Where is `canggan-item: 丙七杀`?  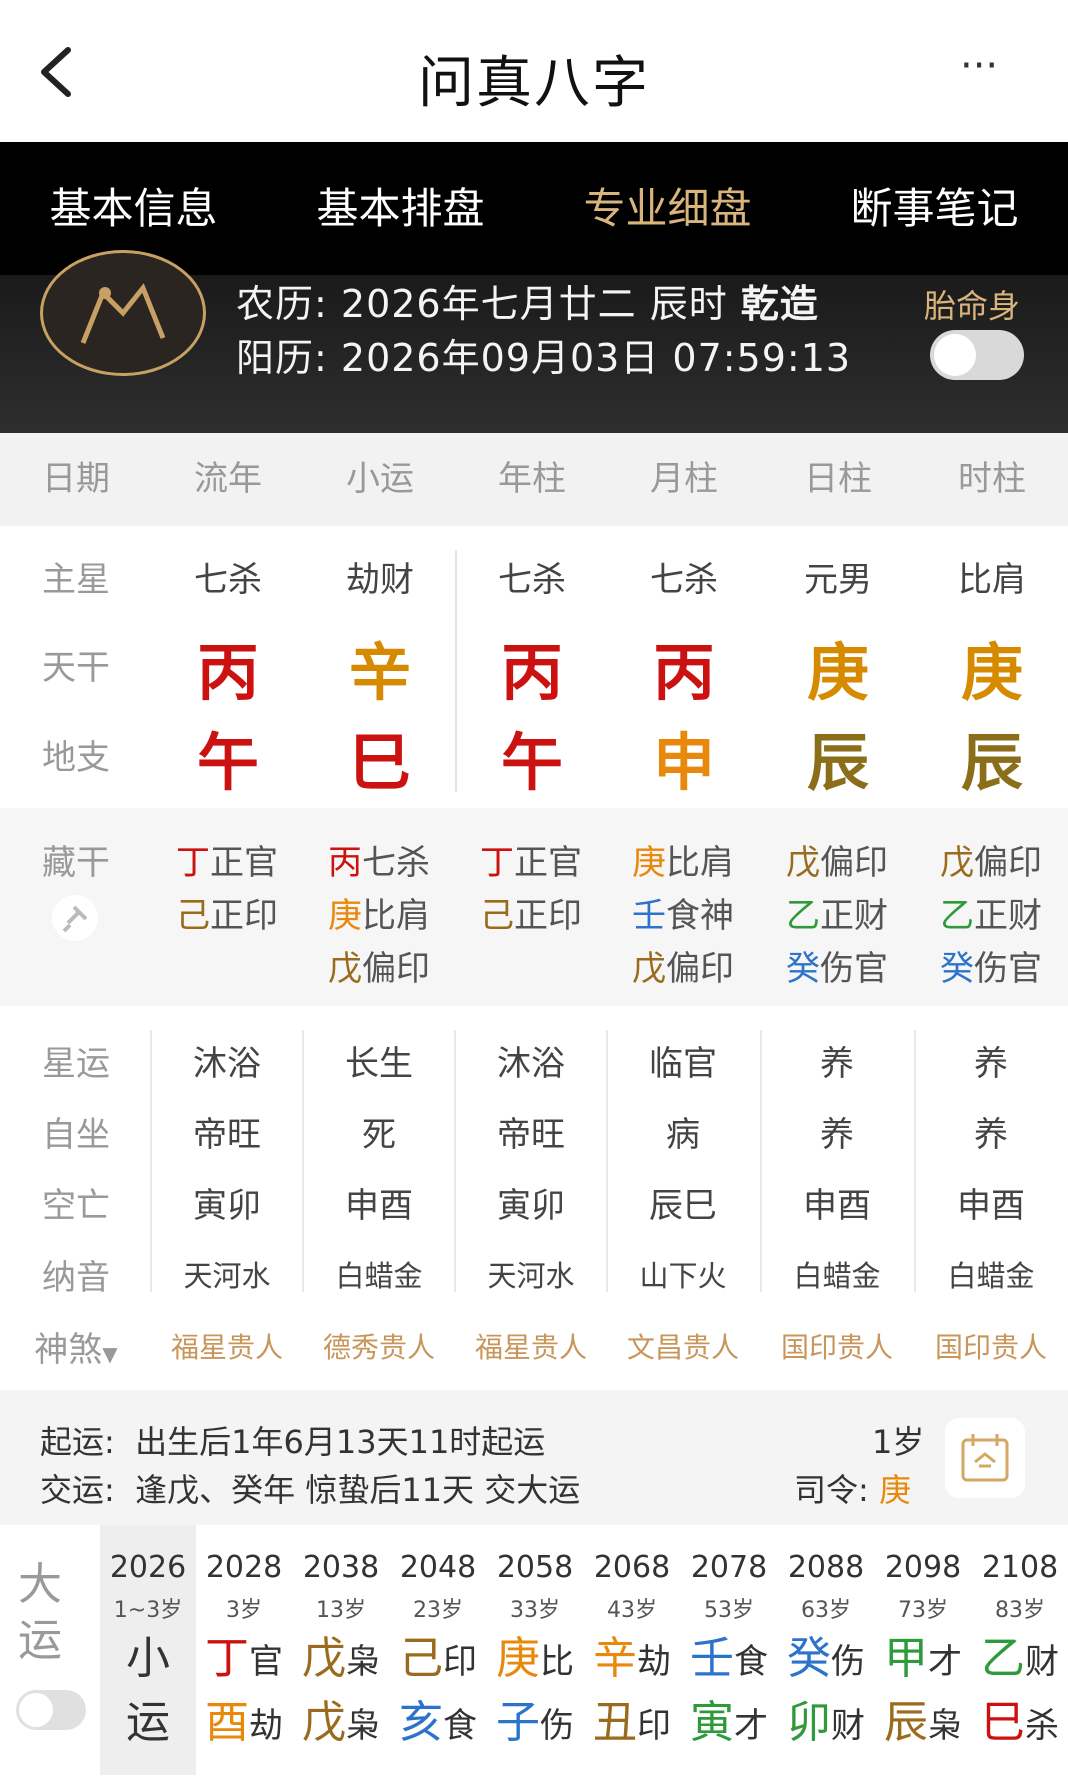 canggan-item: 丙七杀 is located at coordinates (379, 863).